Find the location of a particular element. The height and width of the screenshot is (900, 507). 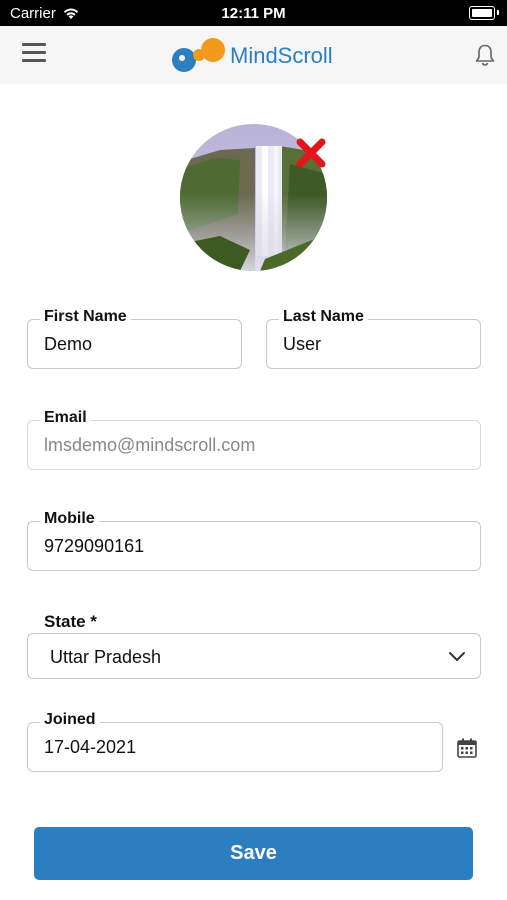

app-header: MindScroll is located at coordinates (253, 55).